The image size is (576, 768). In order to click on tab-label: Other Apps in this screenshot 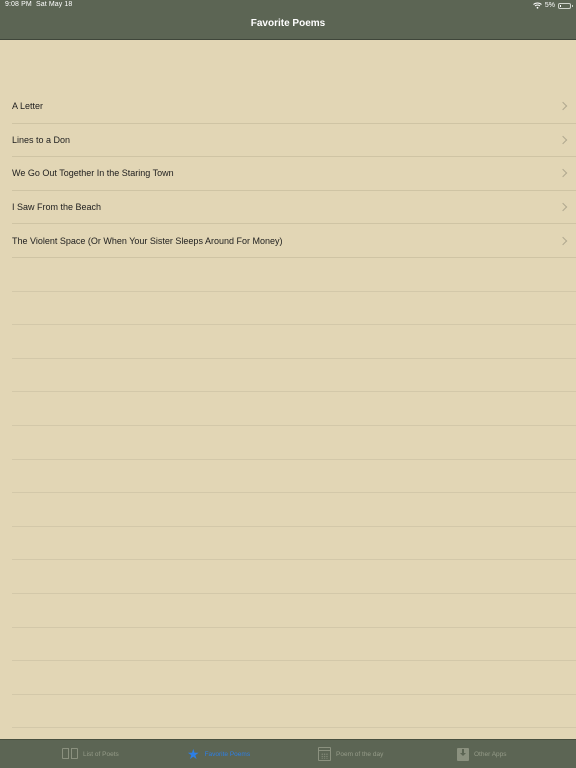, I will do `click(490, 754)`.